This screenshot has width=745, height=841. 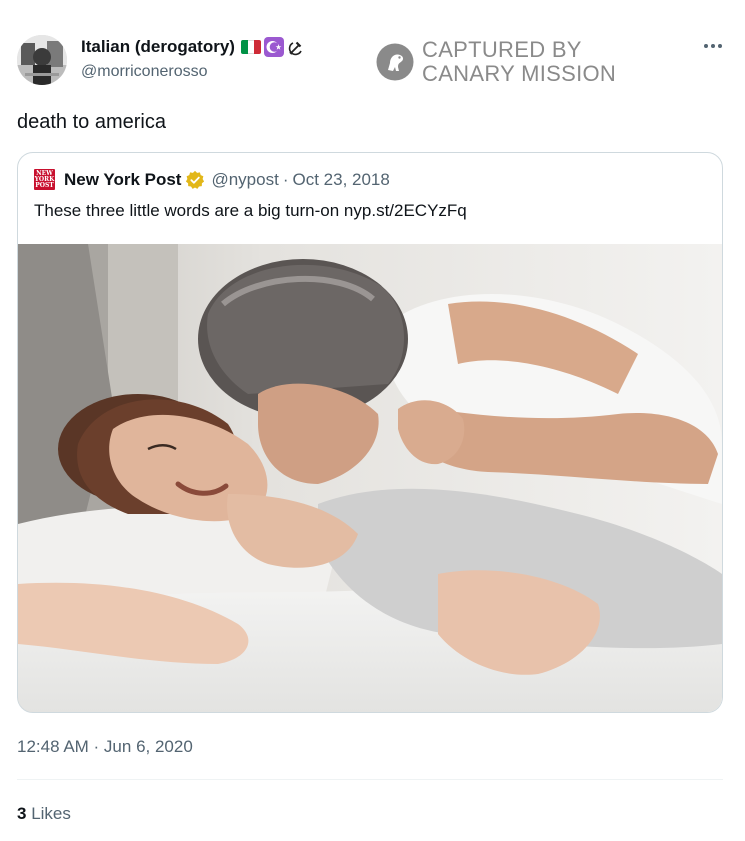 I want to click on author-avatar, so click(x=42, y=60).